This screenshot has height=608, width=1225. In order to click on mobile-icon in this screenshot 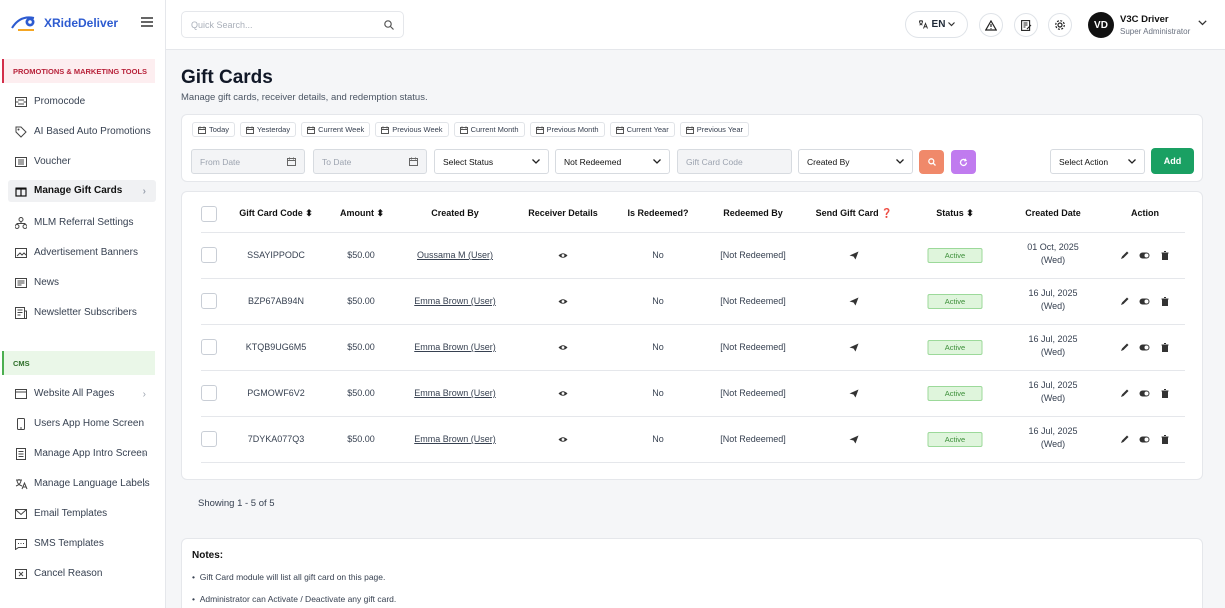, I will do `click(21, 424)`.